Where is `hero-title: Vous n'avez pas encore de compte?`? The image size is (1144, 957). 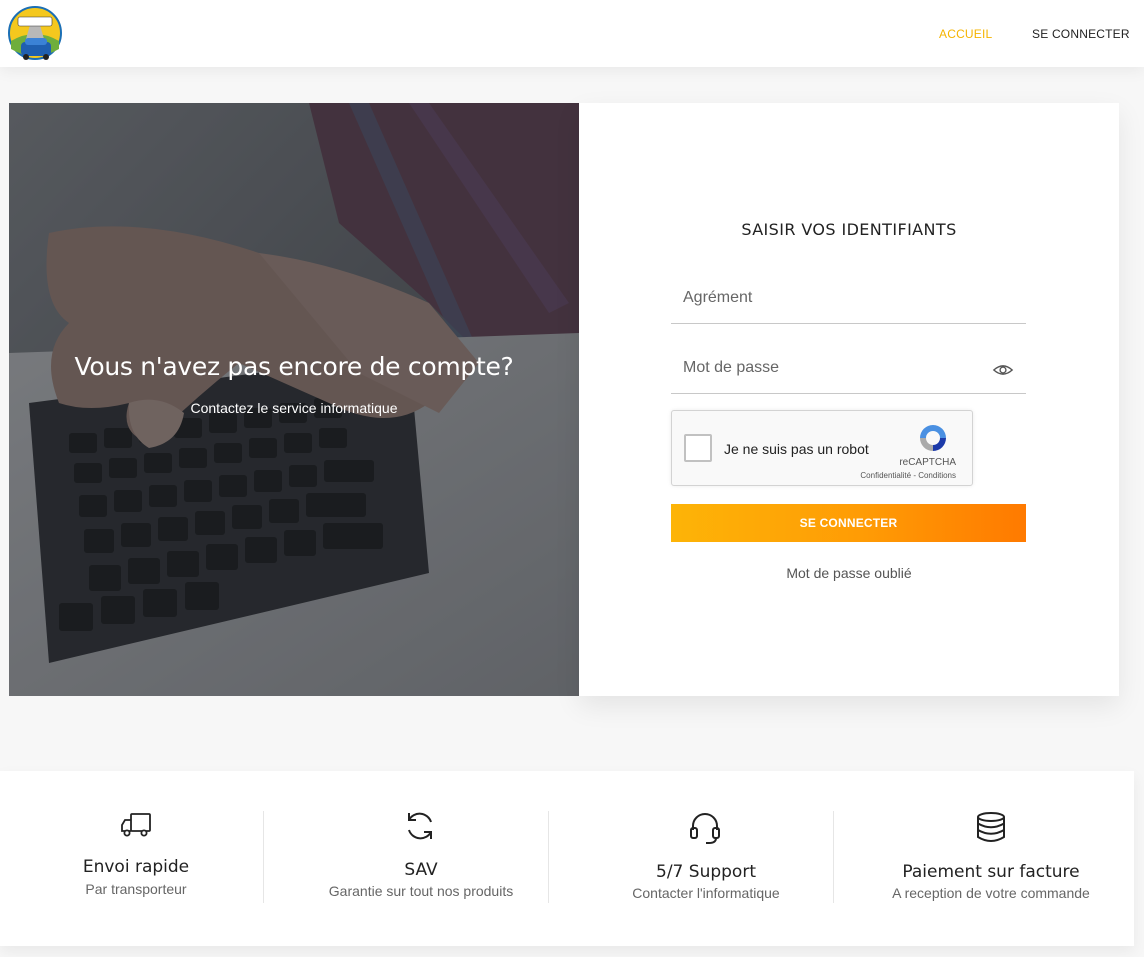 hero-title: Vous n'avez pas encore de compte? is located at coordinates (294, 366).